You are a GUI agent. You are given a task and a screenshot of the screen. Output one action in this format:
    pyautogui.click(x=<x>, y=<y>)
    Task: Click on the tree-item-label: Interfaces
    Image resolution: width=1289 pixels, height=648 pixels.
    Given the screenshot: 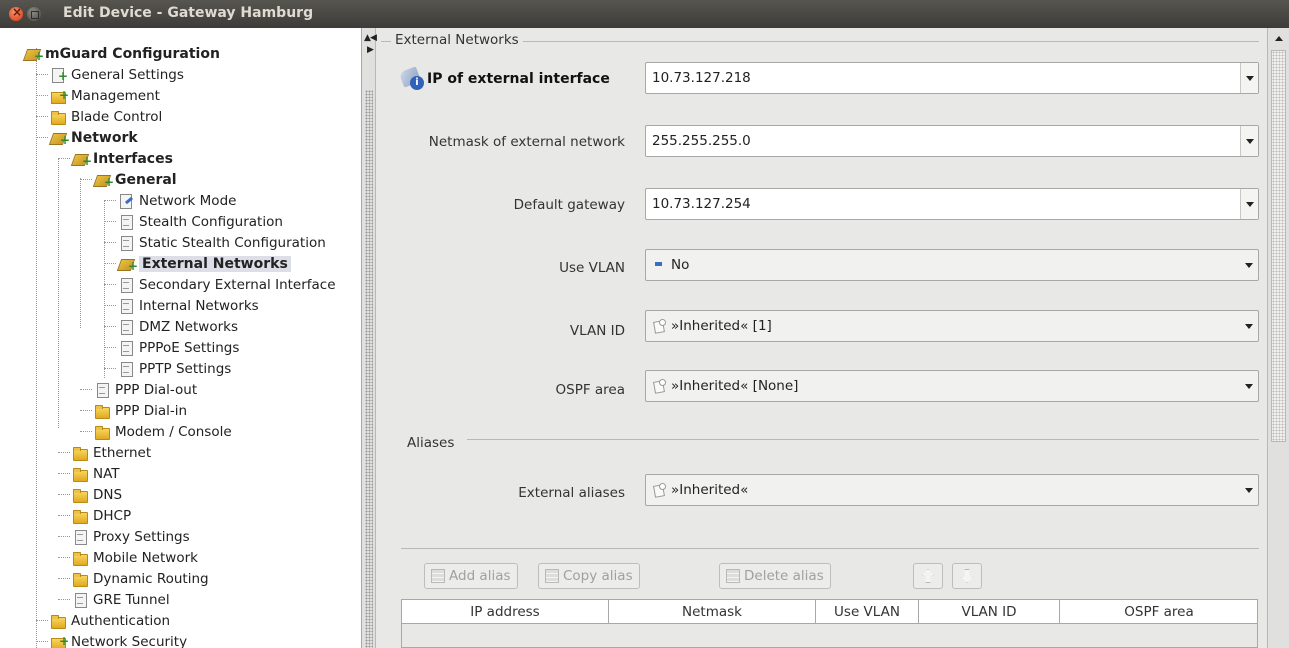 What is the action you would take?
    pyautogui.click(x=133, y=158)
    